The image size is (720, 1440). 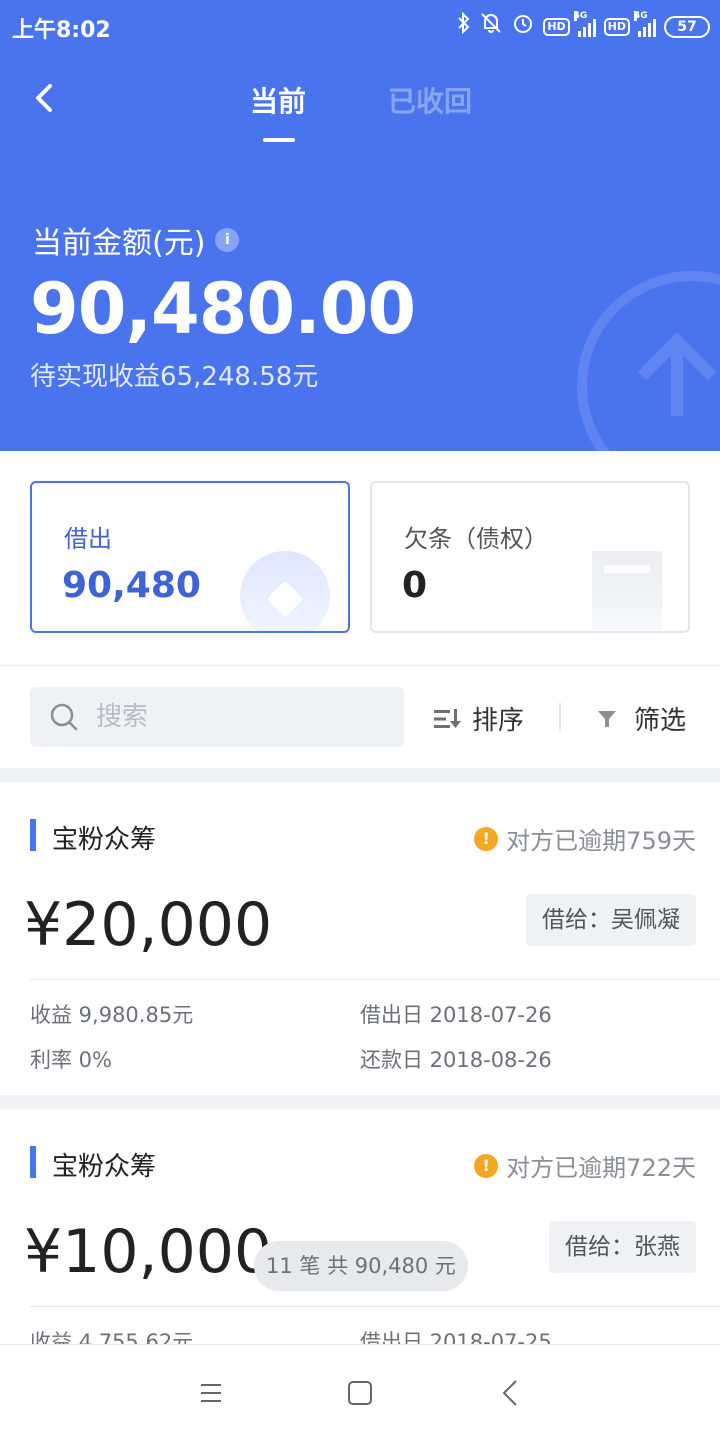 I want to click on status-bar: 上午8:02 HD 4G HD 4G 57, so click(x=360, y=28).